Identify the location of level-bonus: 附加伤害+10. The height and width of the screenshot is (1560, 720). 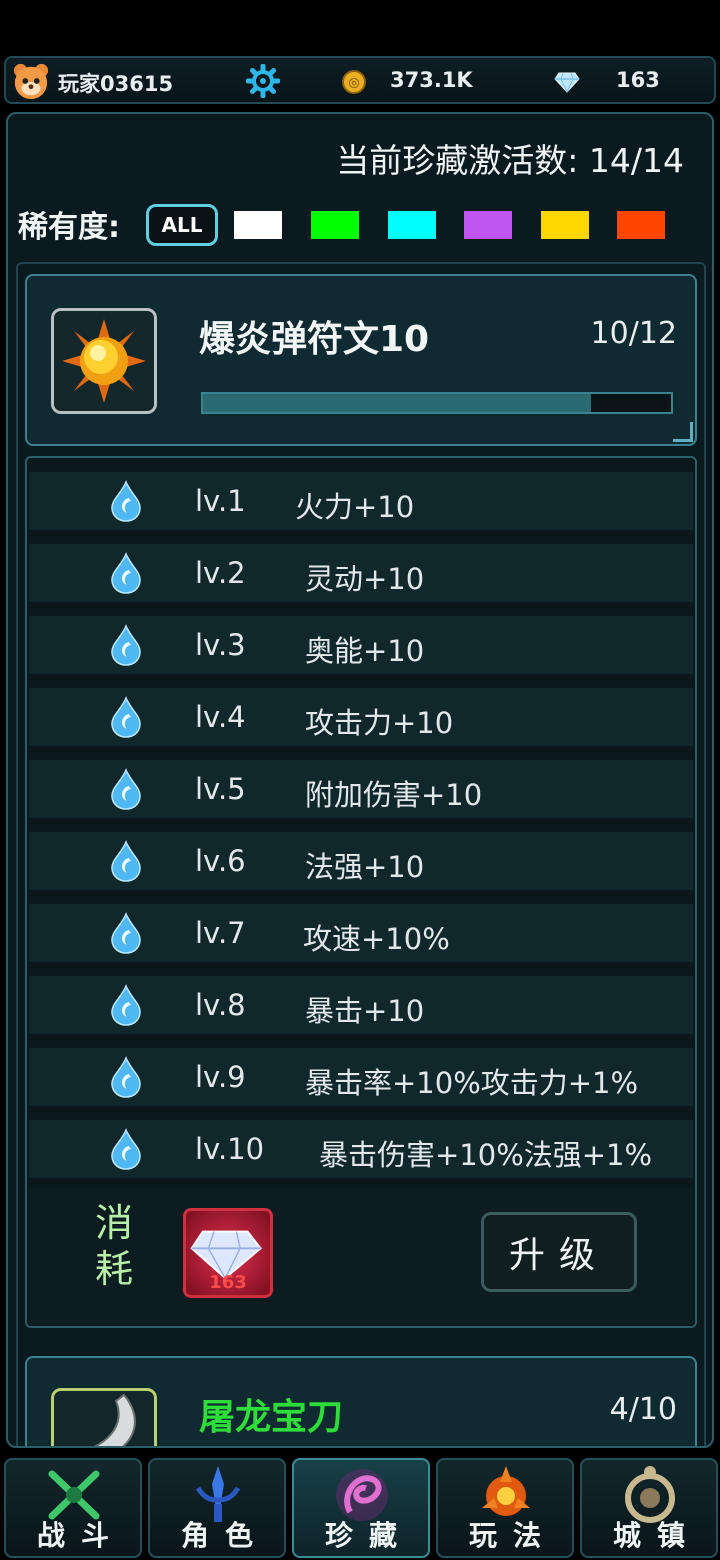
(394, 795).